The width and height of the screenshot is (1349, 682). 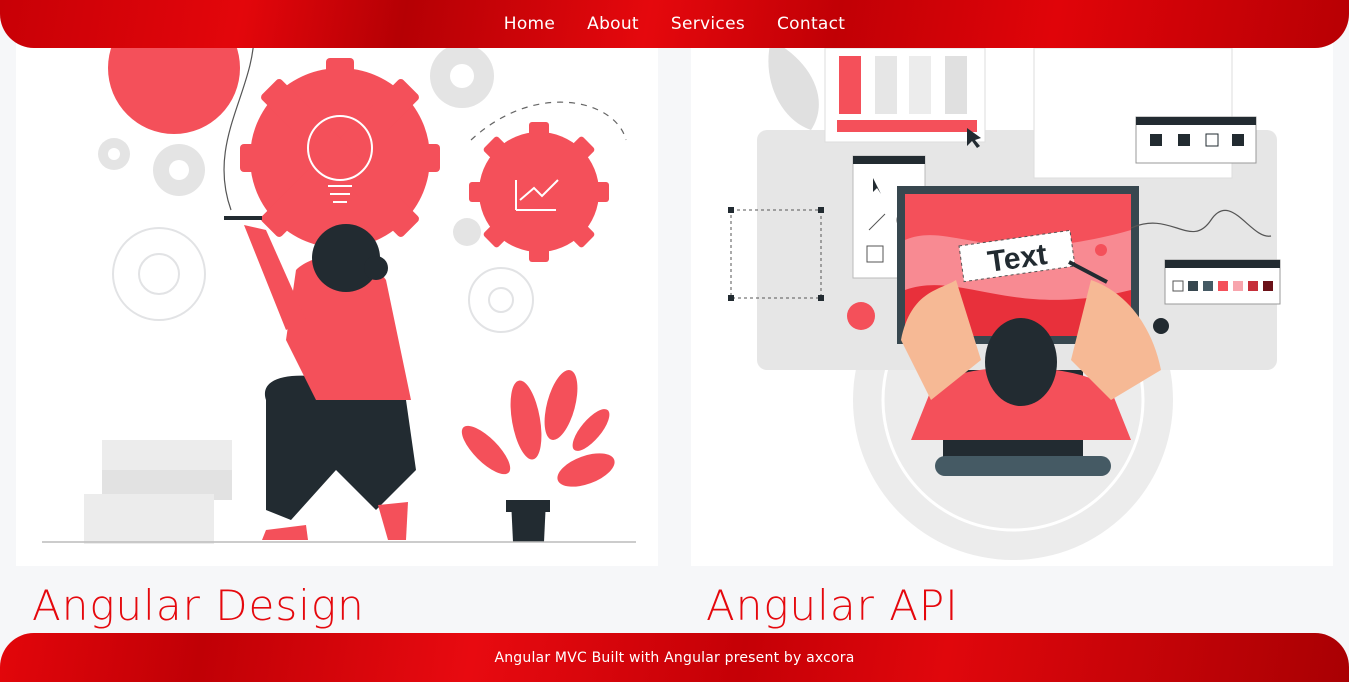 What do you see at coordinates (1222, 282) in the screenshot?
I see `color-palette-icon` at bounding box center [1222, 282].